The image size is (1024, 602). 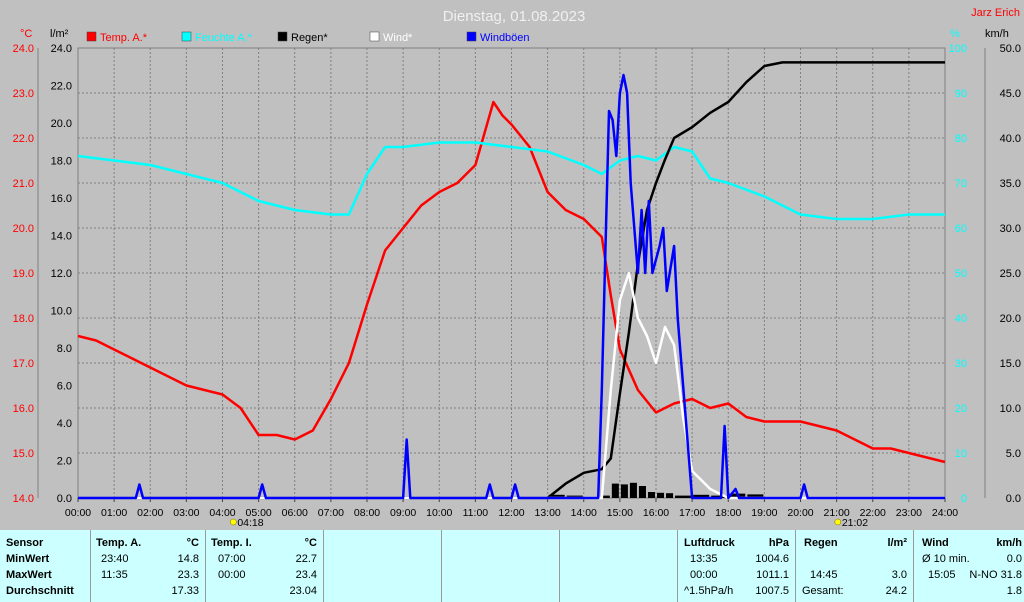 I want to click on temp-tick-label: 16.0, so click(x=23, y=409).